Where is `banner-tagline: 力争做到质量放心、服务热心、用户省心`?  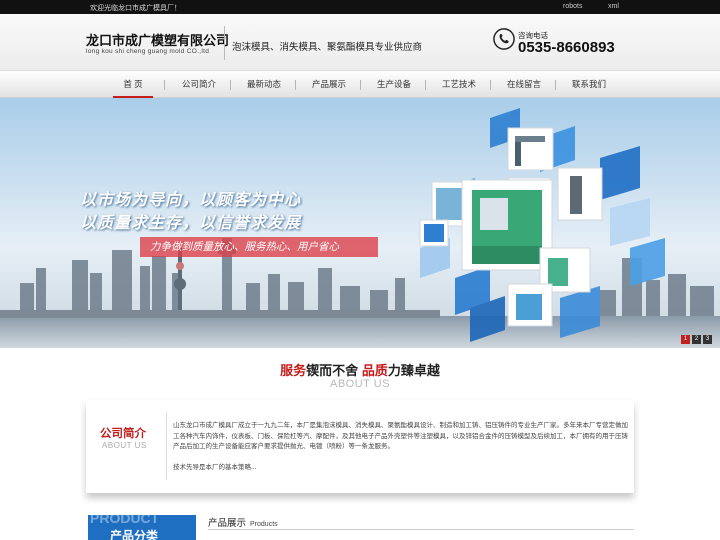 banner-tagline: 力争做到质量放心、服务热心、用户省心 is located at coordinates (259, 247).